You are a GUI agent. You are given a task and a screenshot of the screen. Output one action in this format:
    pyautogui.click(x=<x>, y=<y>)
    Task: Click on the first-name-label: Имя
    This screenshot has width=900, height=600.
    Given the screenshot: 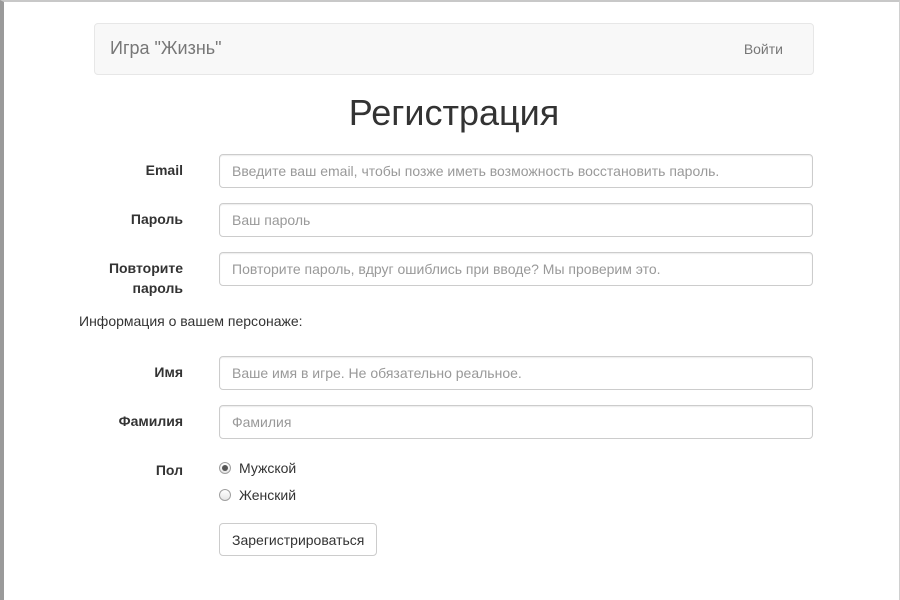 What is the action you would take?
    pyautogui.click(x=168, y=372)
    